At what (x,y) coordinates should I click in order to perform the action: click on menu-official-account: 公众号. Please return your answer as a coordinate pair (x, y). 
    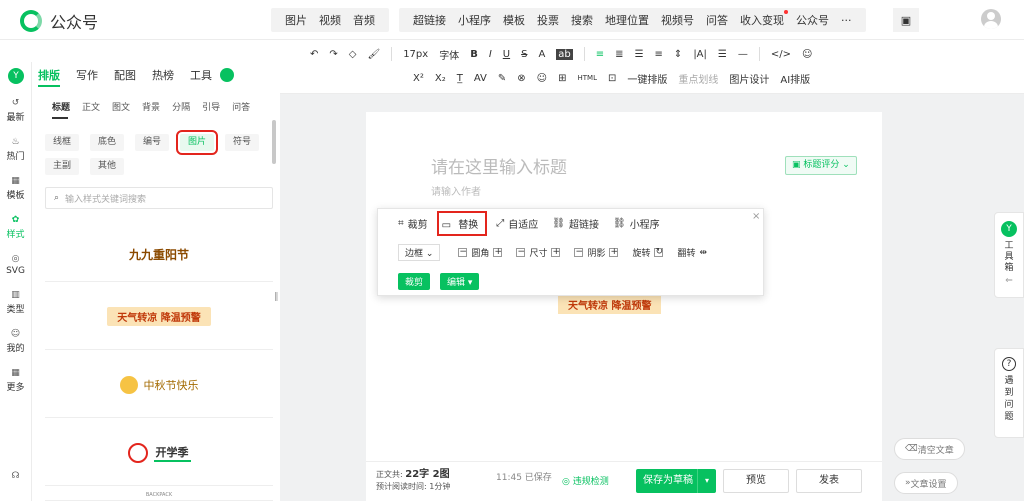
    Looking at the image, I should click on (812, 20).